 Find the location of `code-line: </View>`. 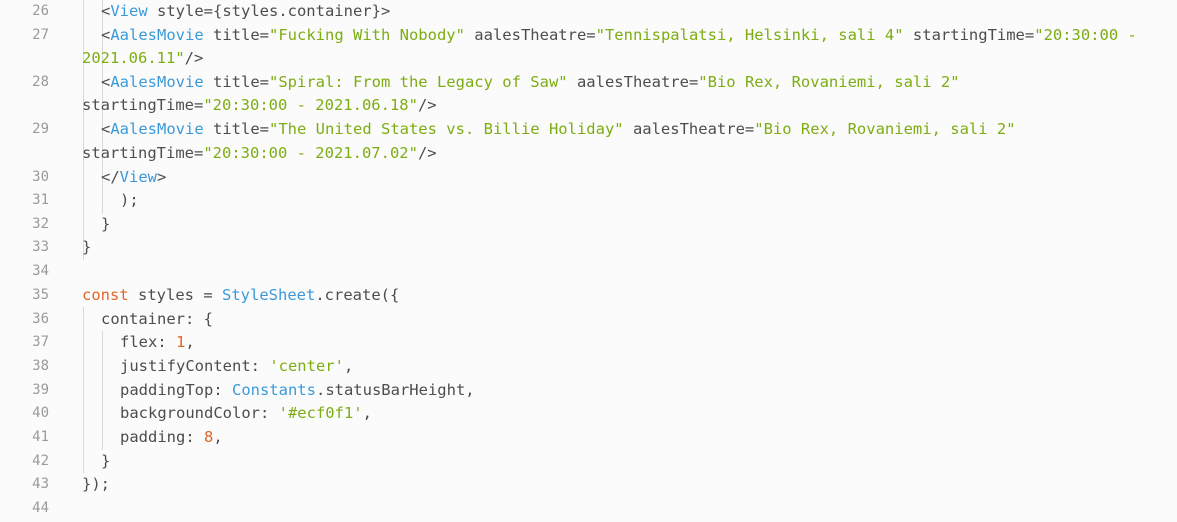

code-line: </View> is located at coordinates (629, 178).